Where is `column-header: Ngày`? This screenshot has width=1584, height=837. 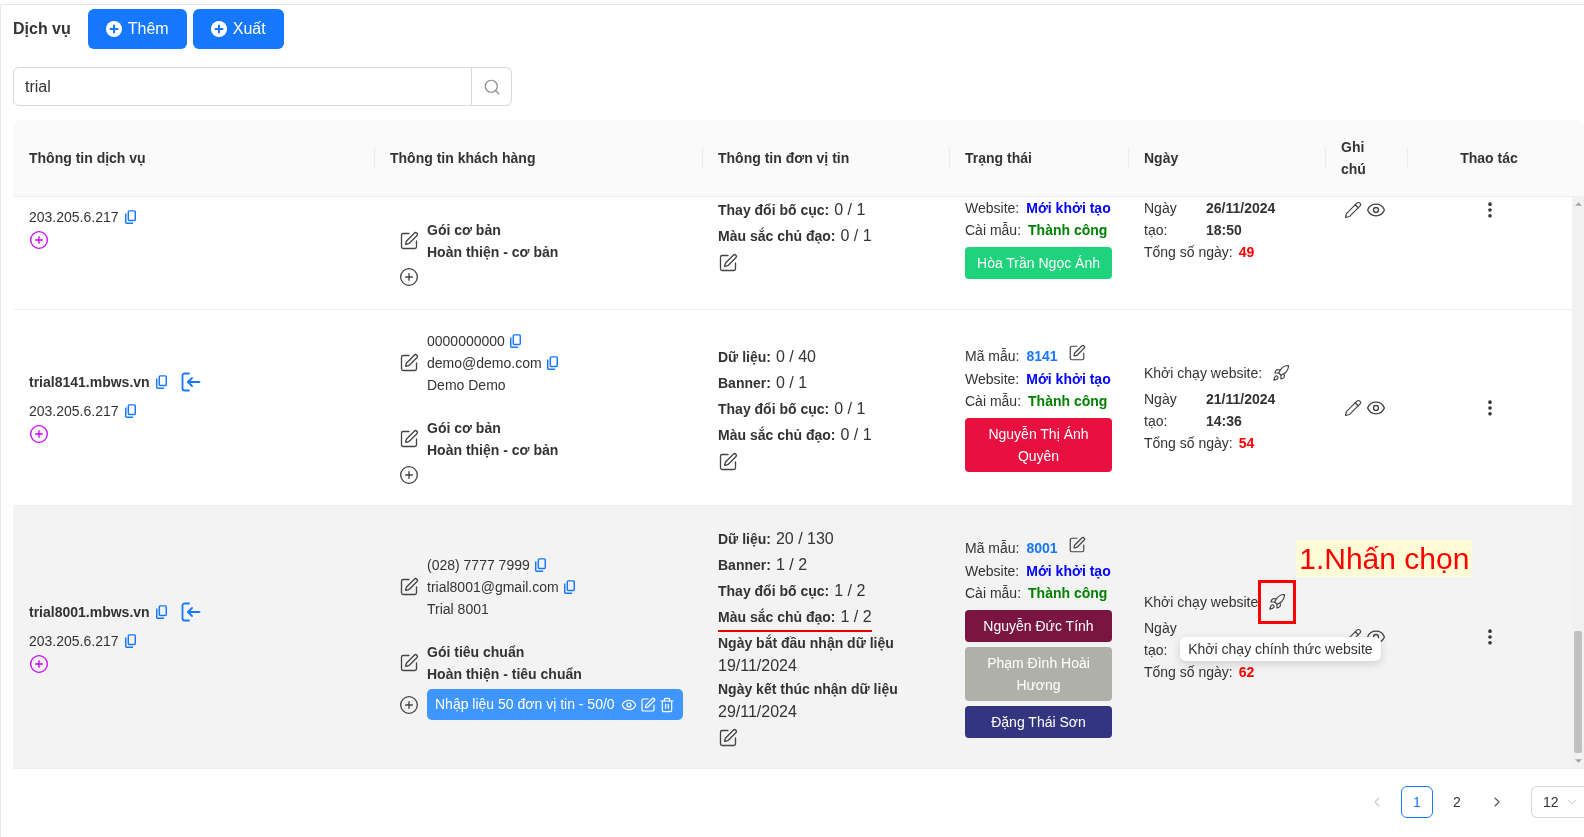
column-header: Ngày is located at coordinates (1161, 158).